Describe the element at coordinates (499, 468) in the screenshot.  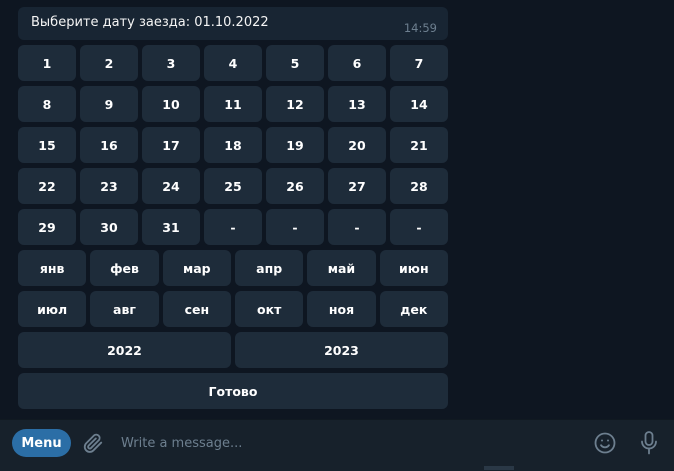
I see `scroll-indicator` at that location.